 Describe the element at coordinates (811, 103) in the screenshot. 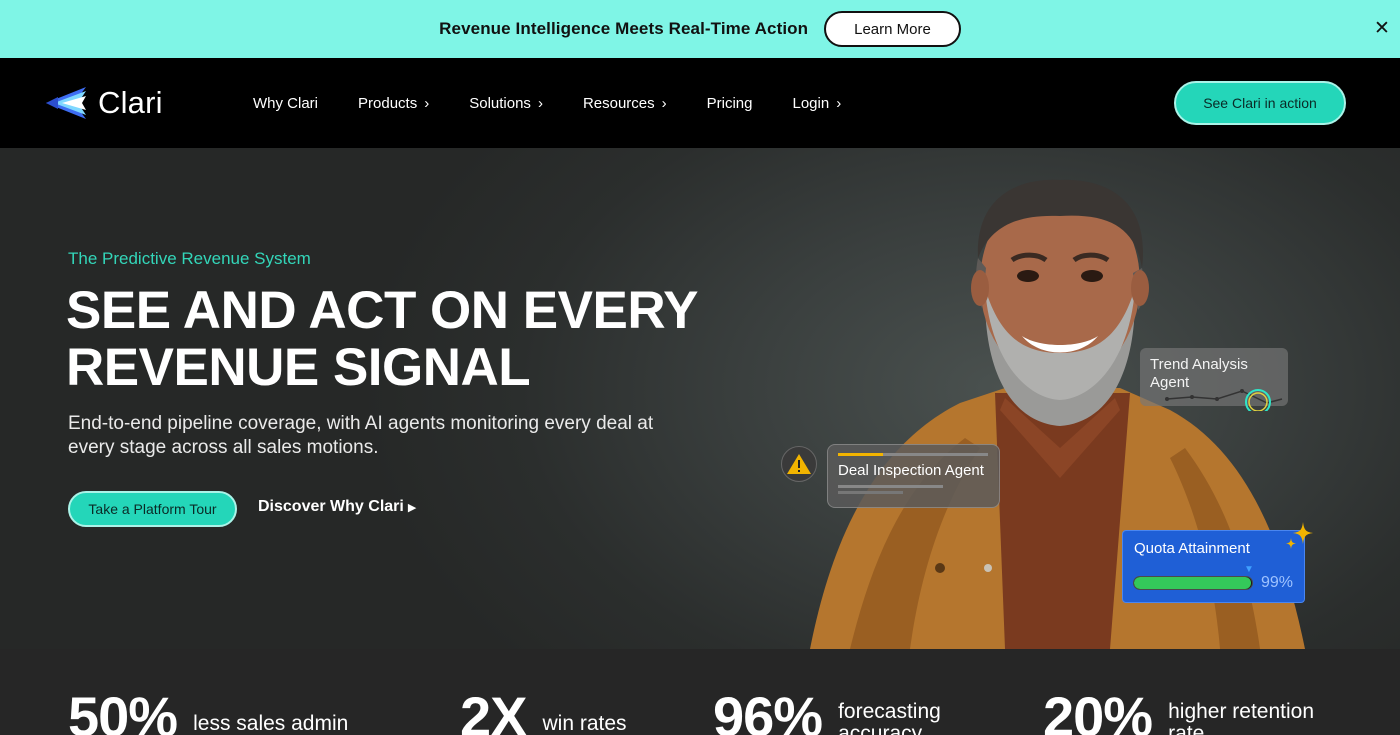

I see `nav-item-label: Login` at that location.